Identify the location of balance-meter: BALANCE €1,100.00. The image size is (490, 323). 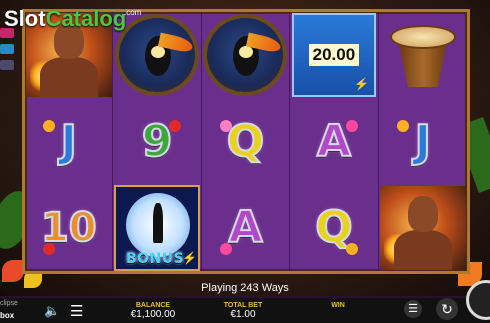
(153, 311).